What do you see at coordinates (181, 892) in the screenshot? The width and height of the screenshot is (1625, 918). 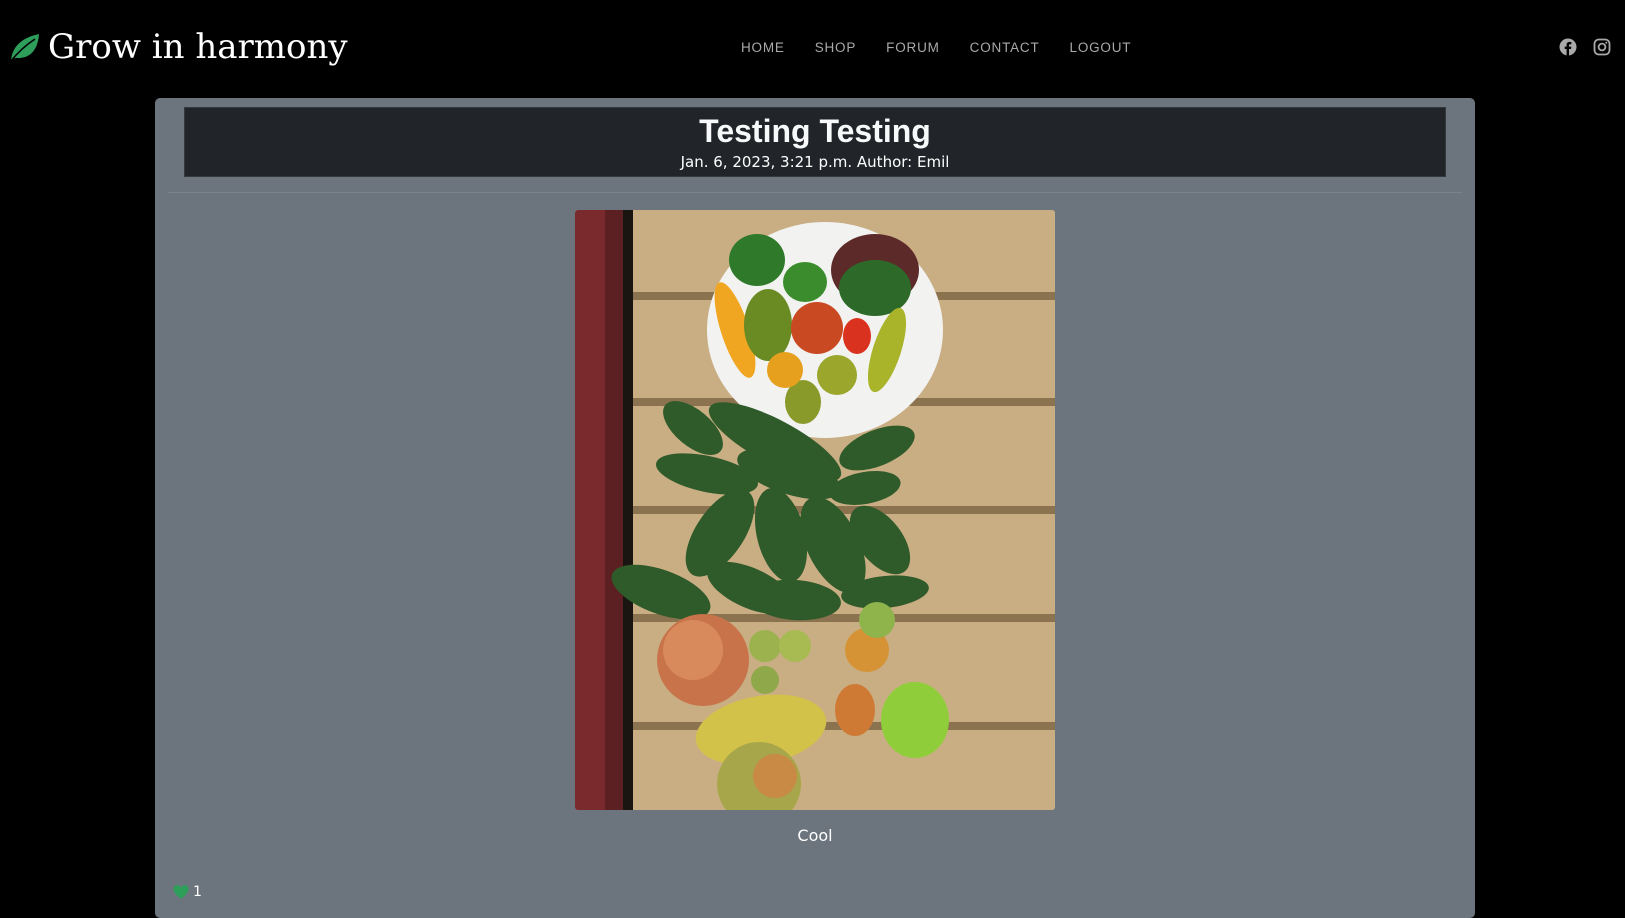 I see `heart-icon` at bounding box center [181, 892].